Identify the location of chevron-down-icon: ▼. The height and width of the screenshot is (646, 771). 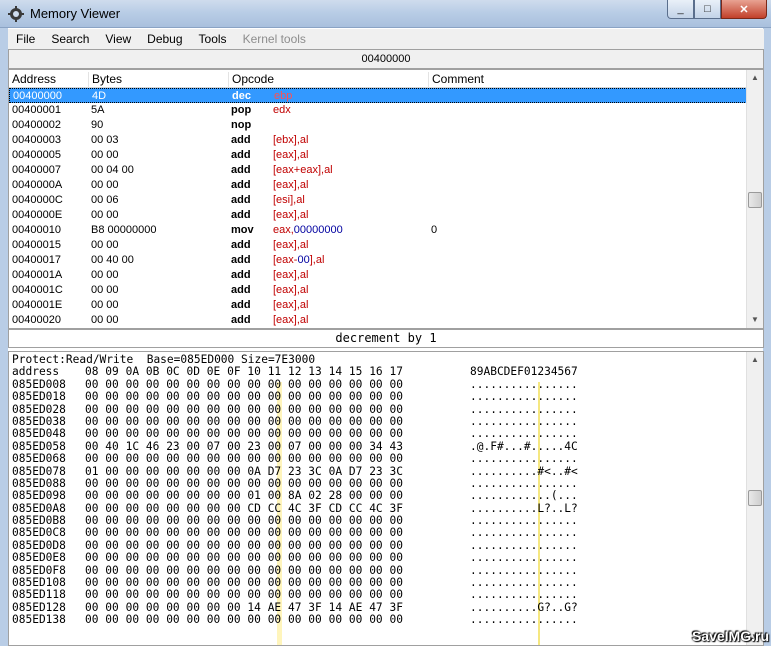
(755, 320).